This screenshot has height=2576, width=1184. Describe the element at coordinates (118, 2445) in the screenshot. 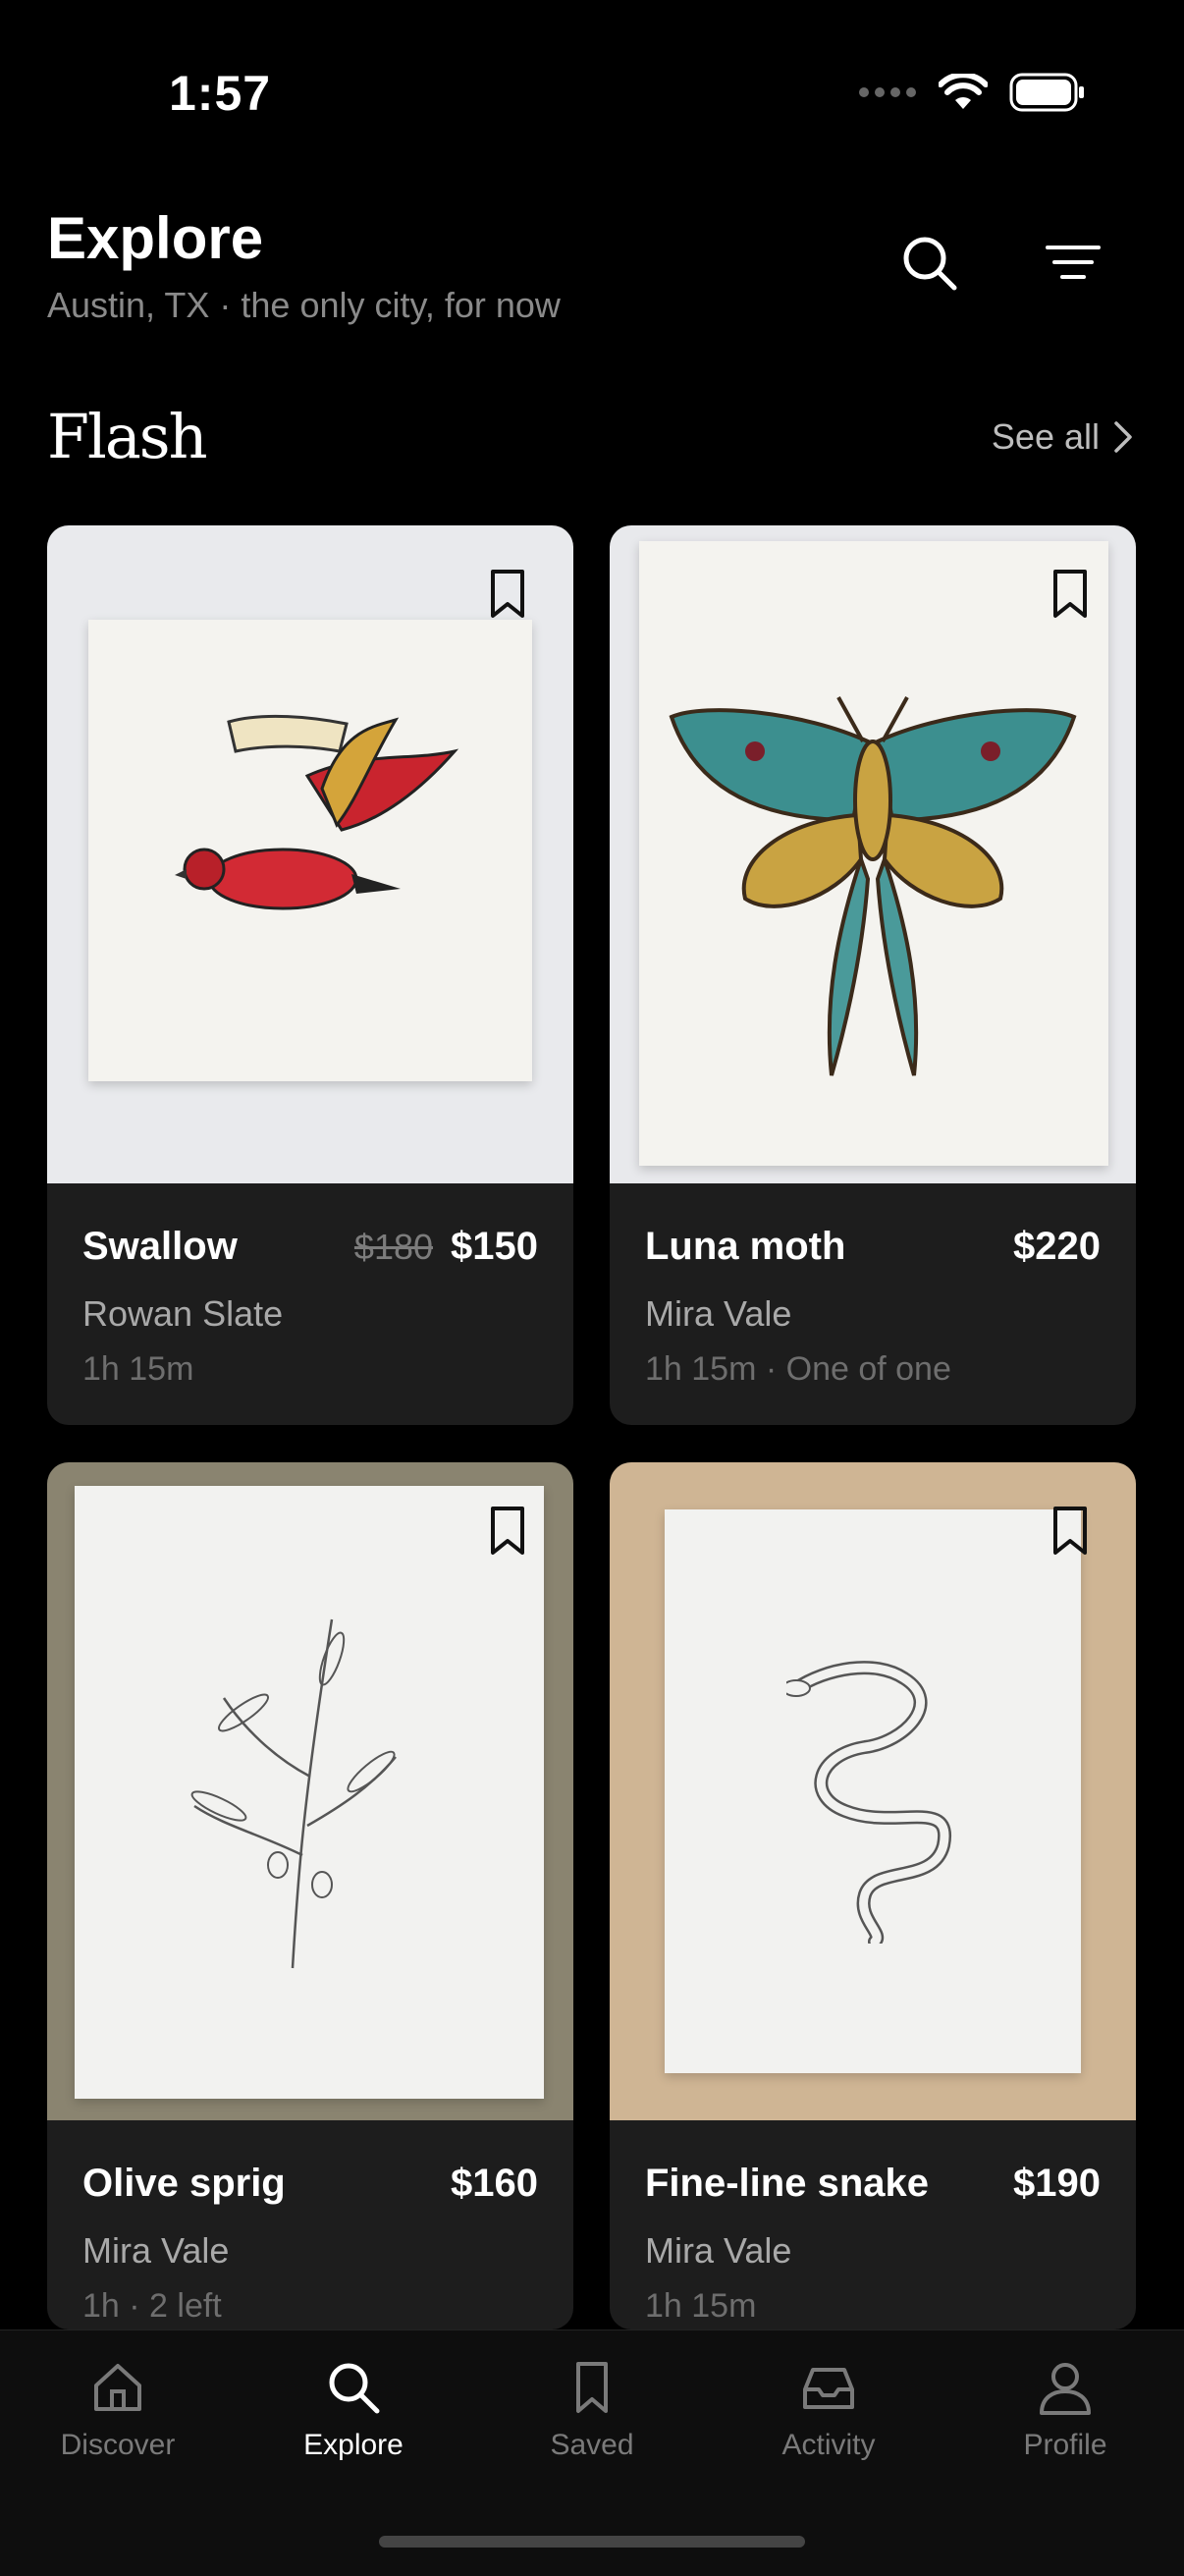

I see `tab-label: Discover` at that location.